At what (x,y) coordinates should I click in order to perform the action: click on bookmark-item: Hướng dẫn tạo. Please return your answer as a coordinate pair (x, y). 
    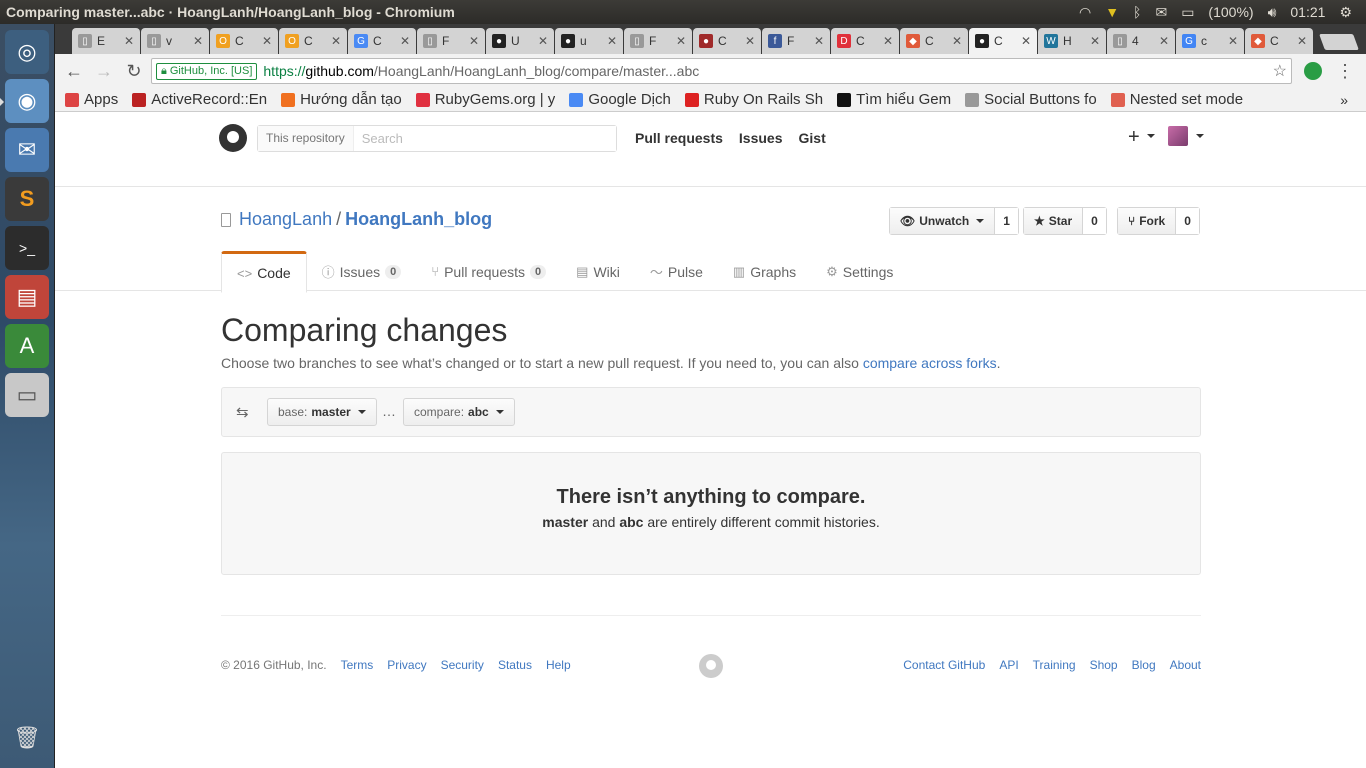
    Looking at the image, I should click on (341, 99).